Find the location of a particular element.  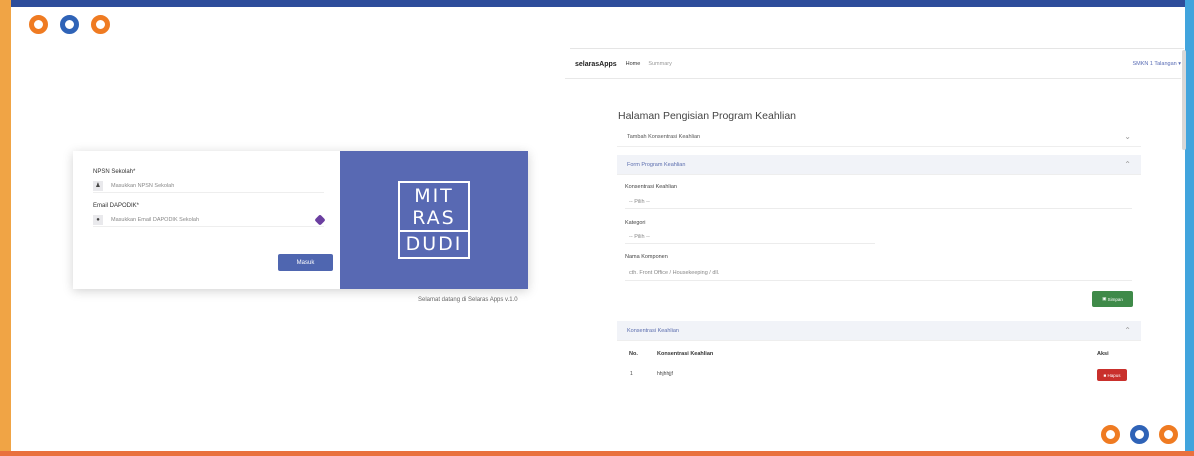

logo-line-1: MIT is located at coordinates (434, 196).